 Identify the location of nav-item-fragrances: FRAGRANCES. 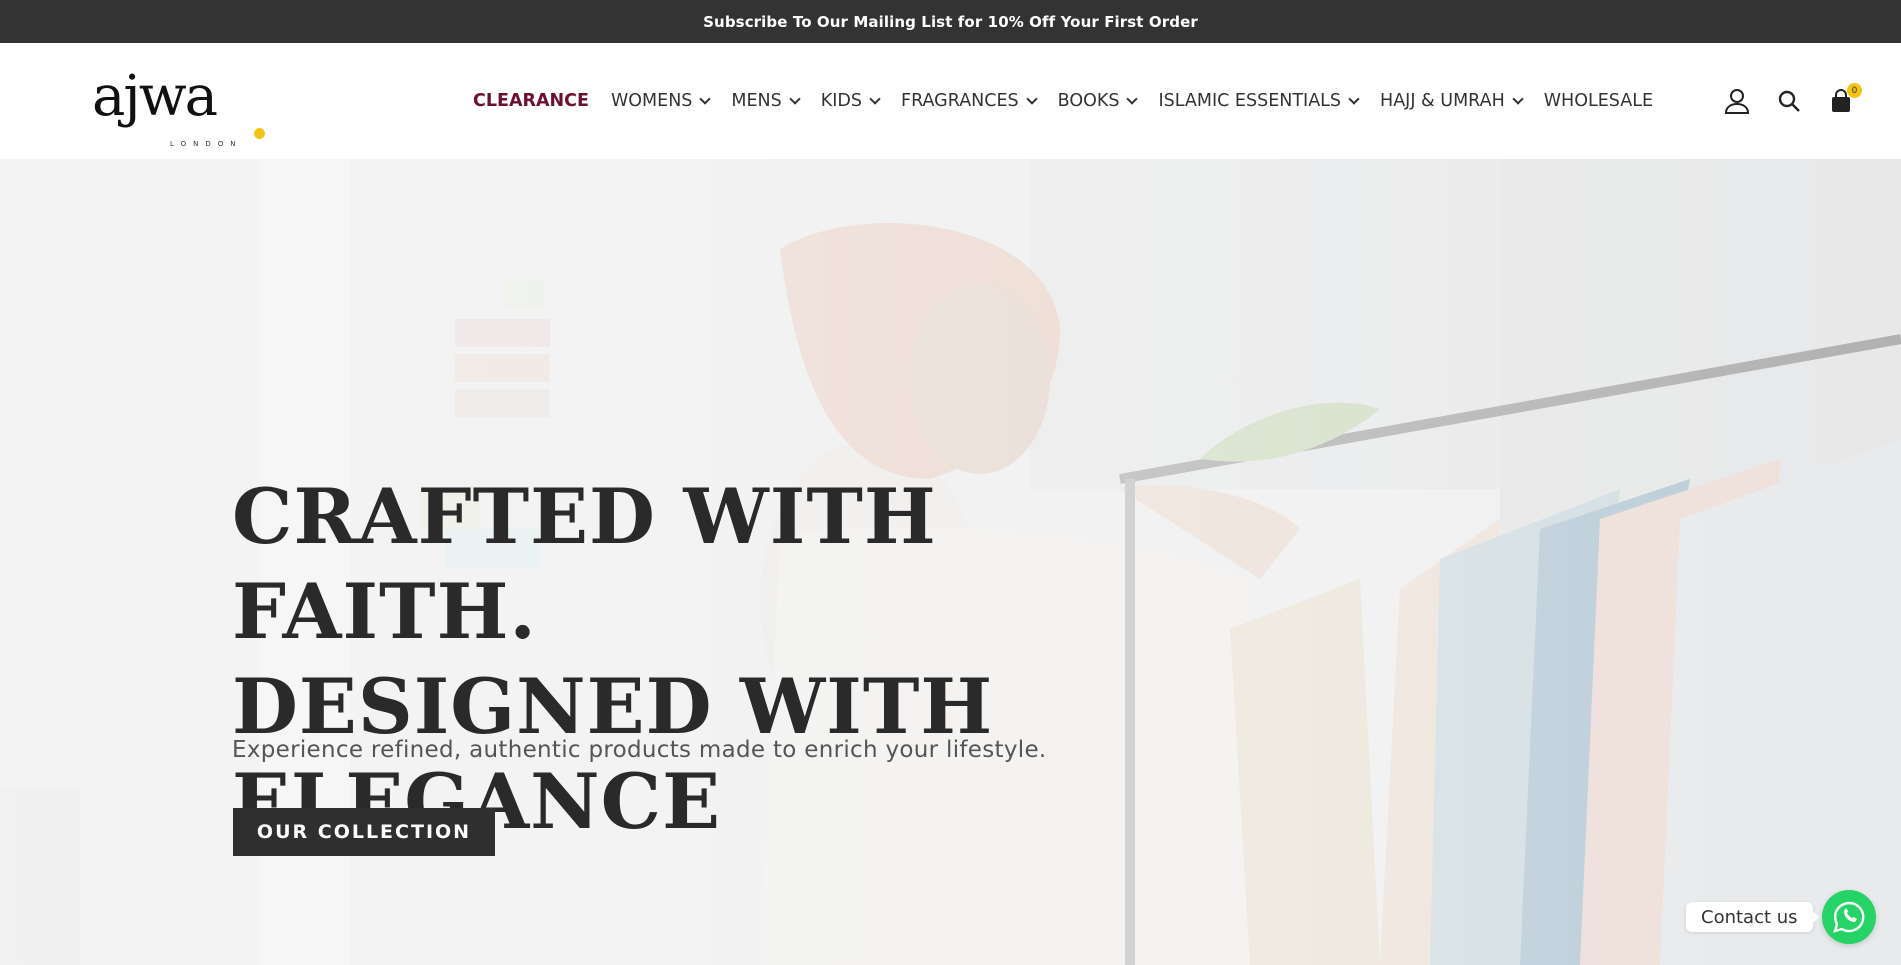
(969, 101).